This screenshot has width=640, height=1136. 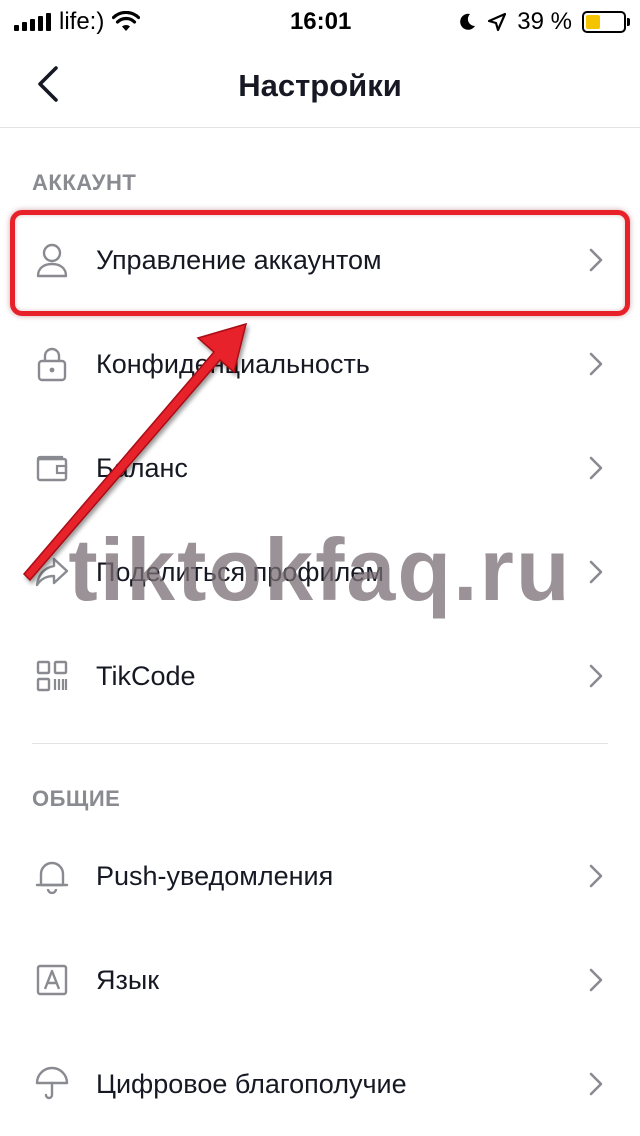 I want to click on status-right: 39 %, so click(x=543, y=22).